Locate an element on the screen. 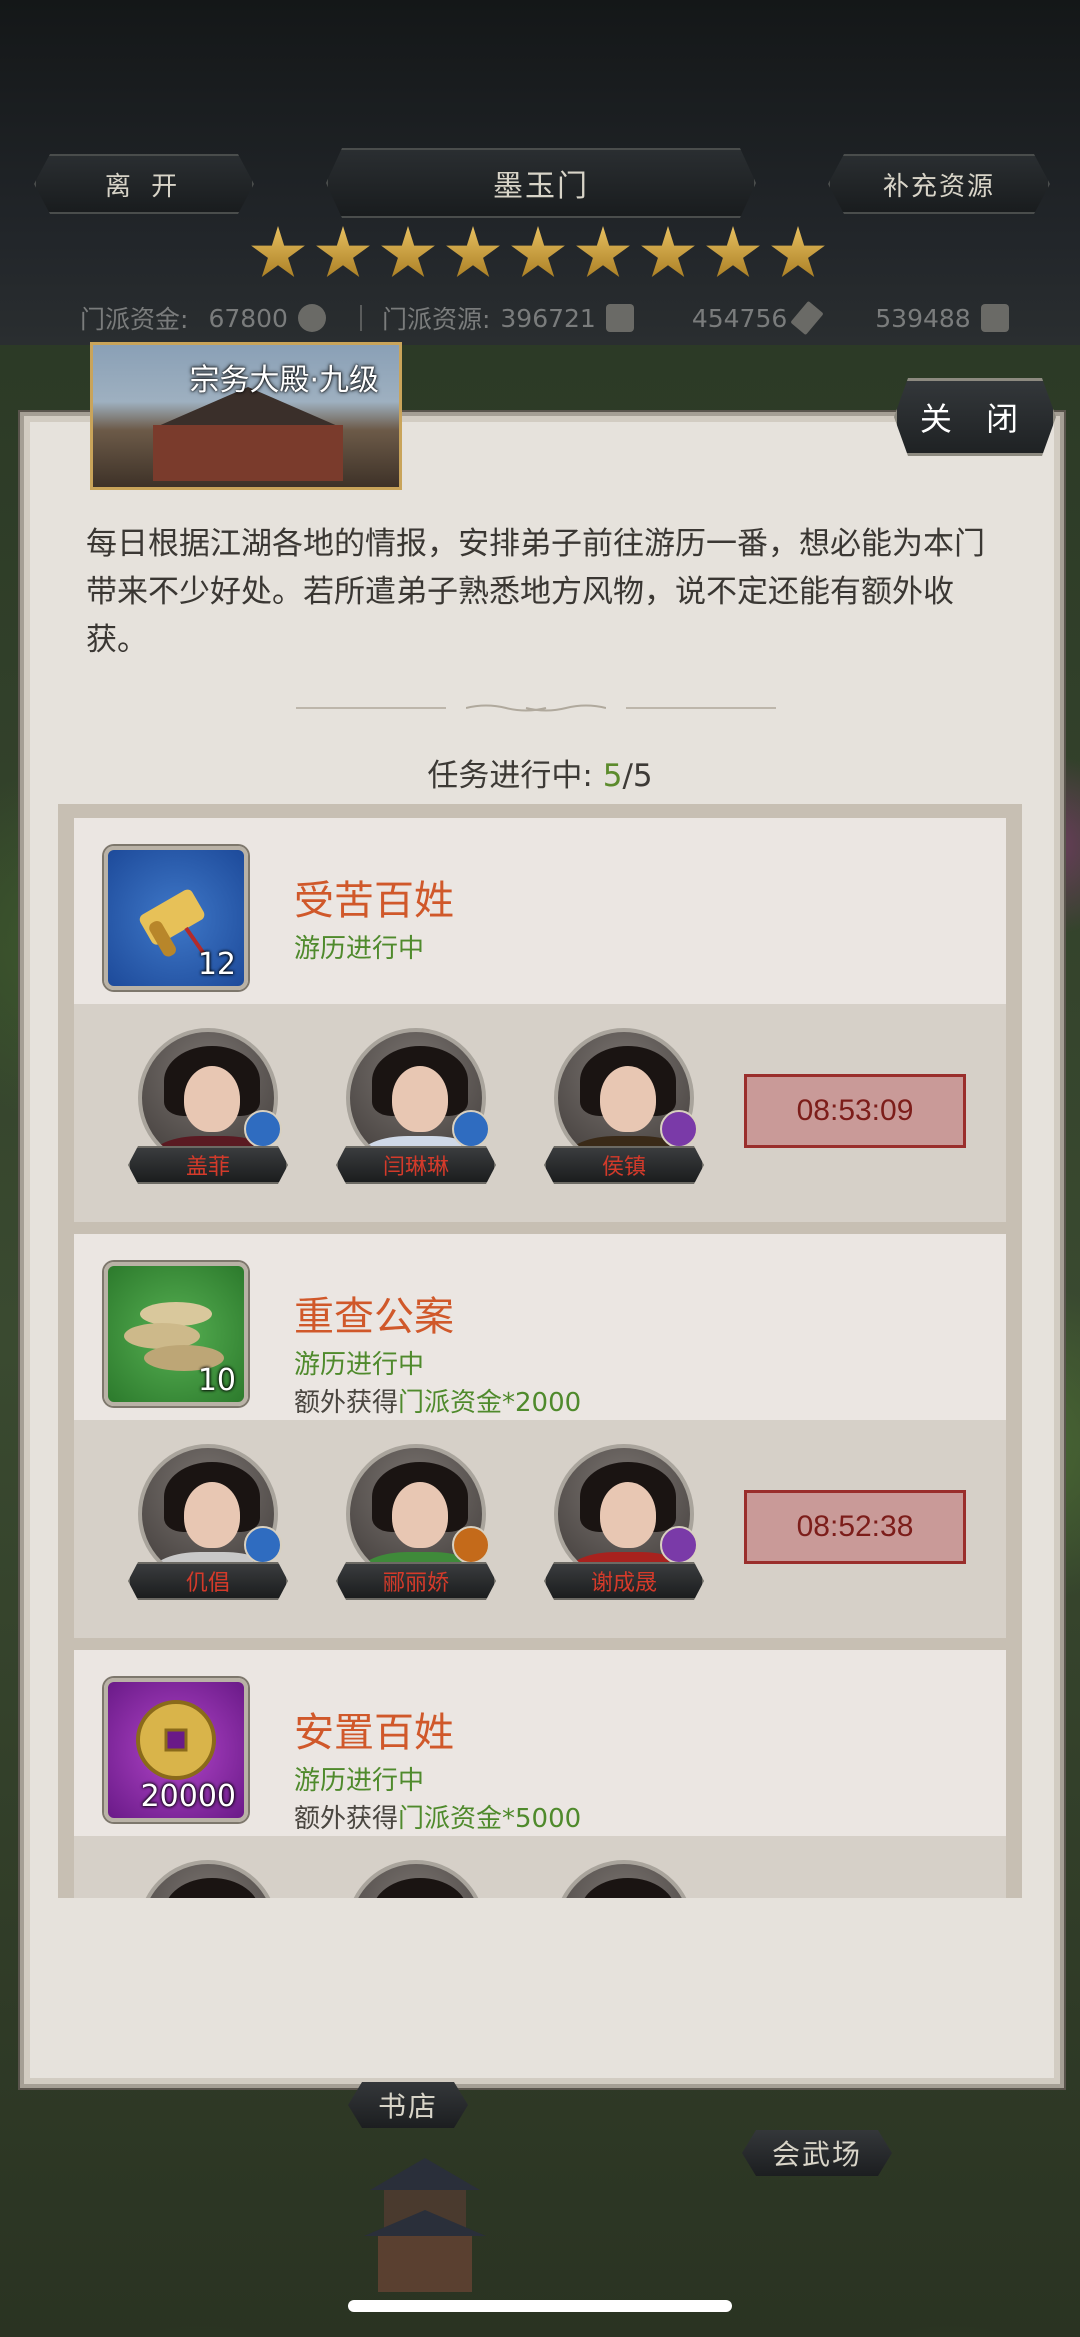 This screenshot has height=2337, width=1080. hero-avatar: 侯镇 is located at coordinates (624, 1108).